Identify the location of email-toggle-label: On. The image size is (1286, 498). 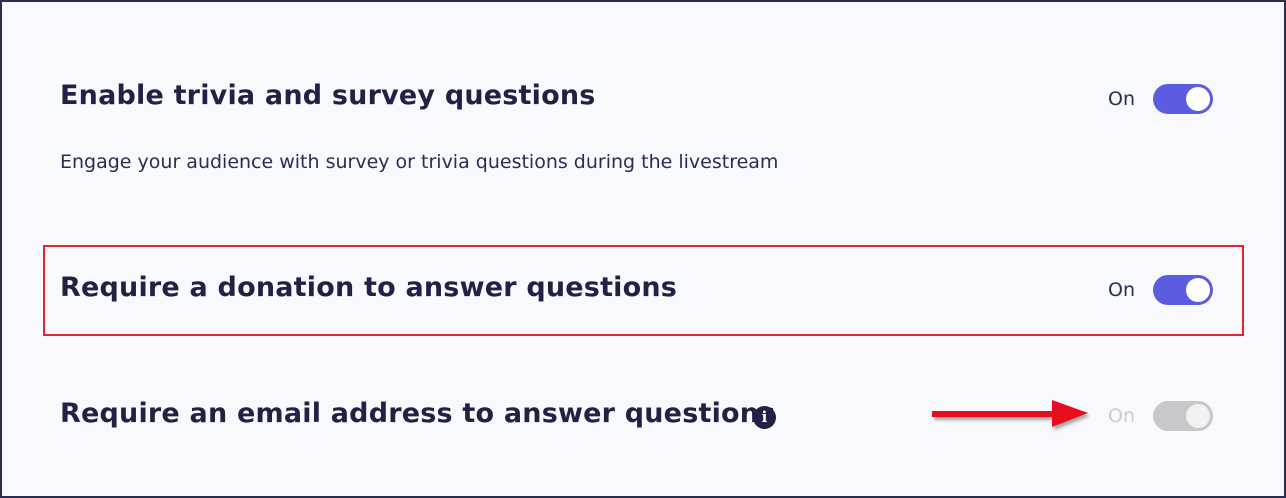
(1121, 416).